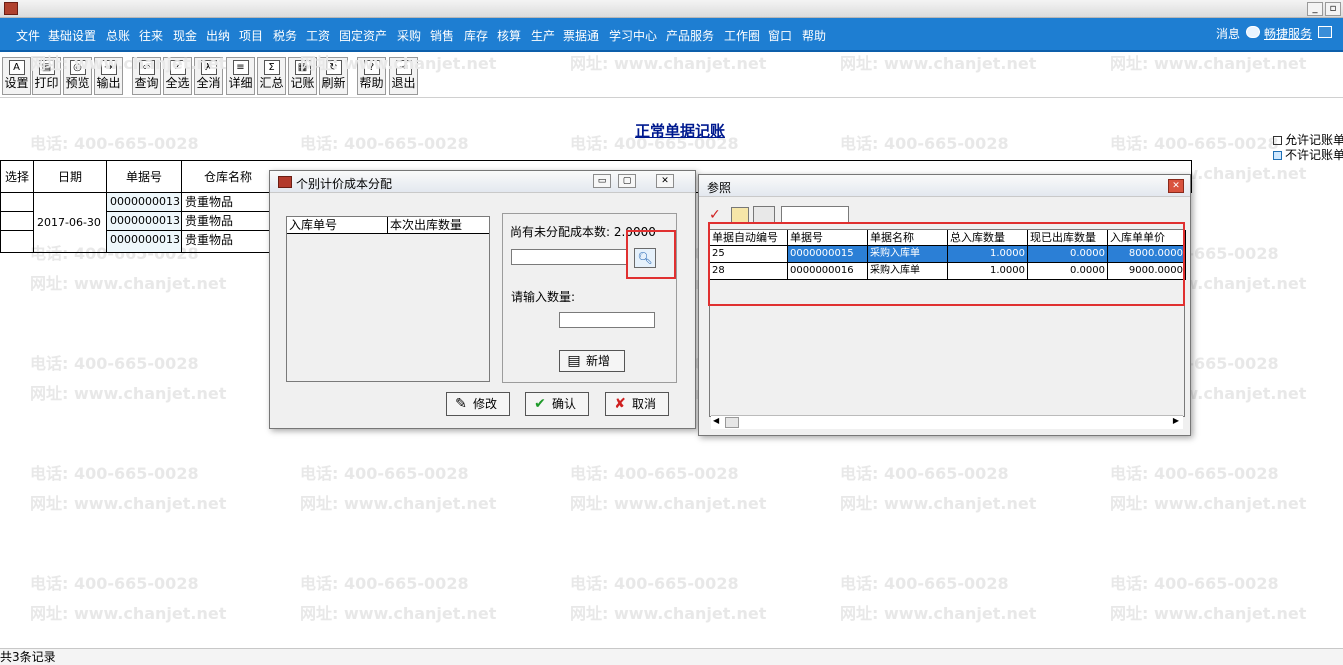 This screenshot has height=665, width=1343. What do you see at coordinates (485, 404) in the screenshot?
I see `modify-button-label: 修改` at bounding box center [485, 404].